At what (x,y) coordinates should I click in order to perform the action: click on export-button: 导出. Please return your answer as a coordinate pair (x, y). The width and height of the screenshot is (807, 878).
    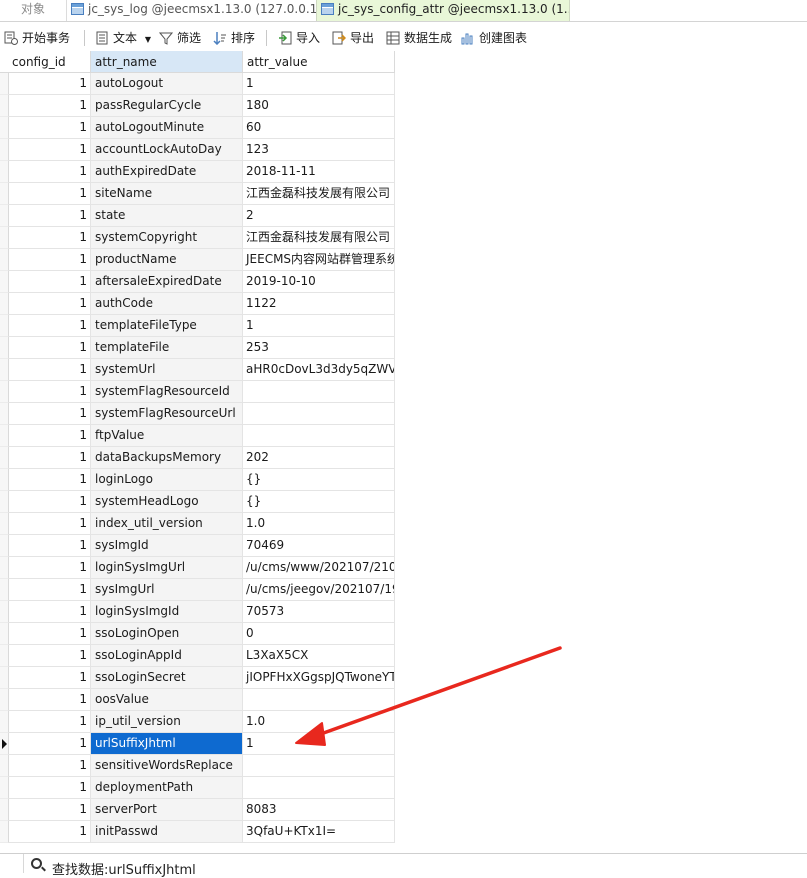
    Looking at the image, I should click on (353, 38).